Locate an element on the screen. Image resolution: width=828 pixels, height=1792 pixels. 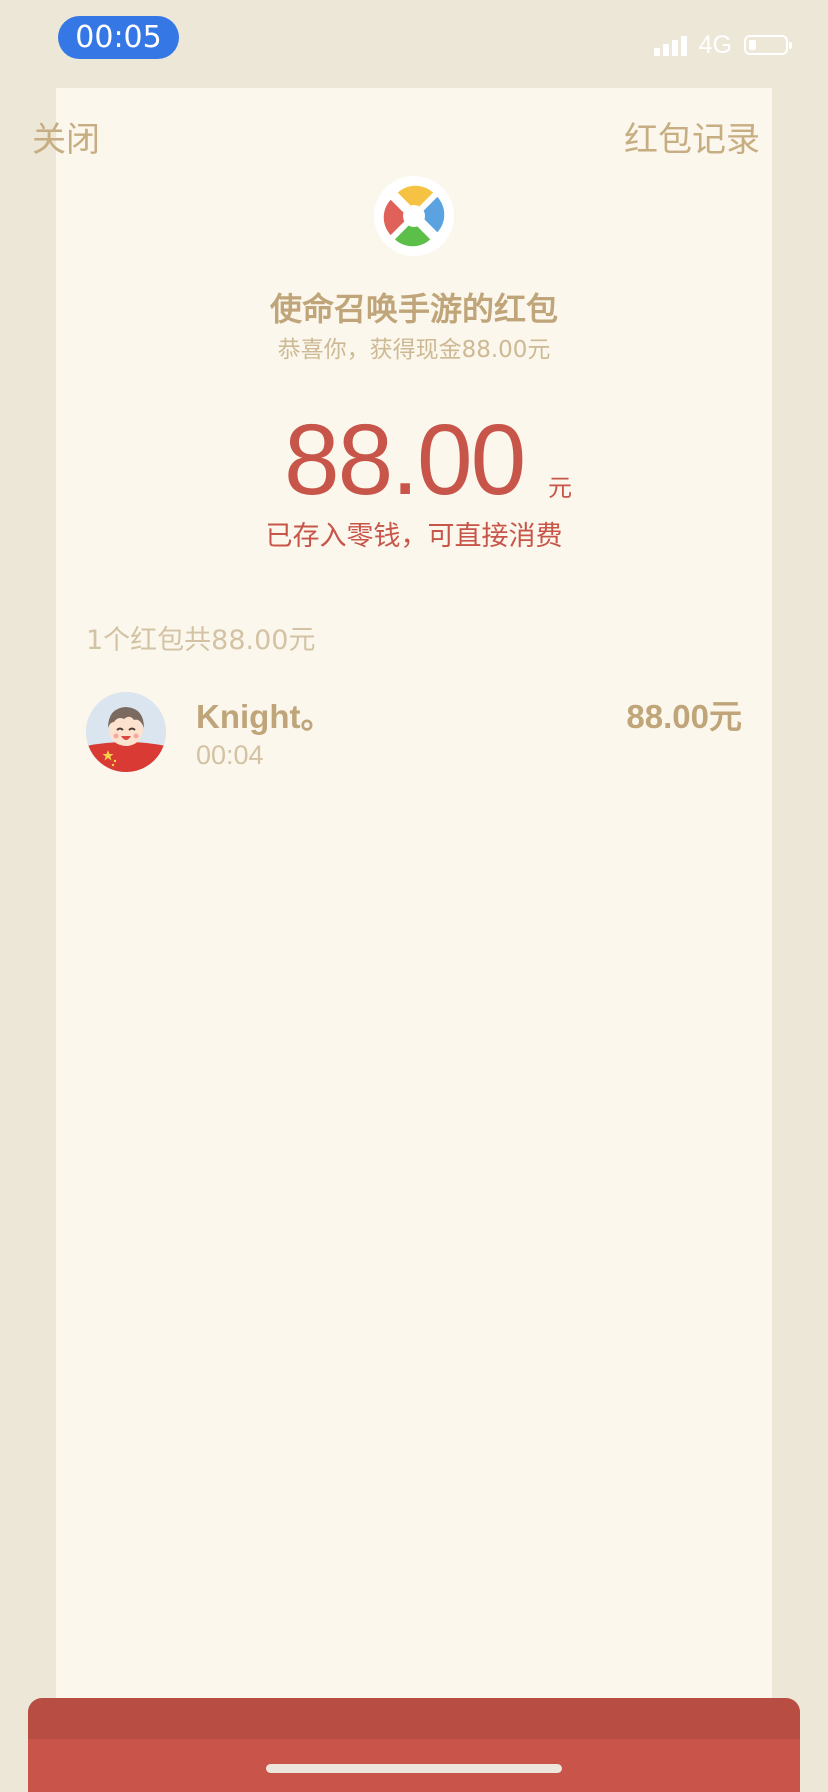
amount-unit: 元 is located at coordinates (560, 488).